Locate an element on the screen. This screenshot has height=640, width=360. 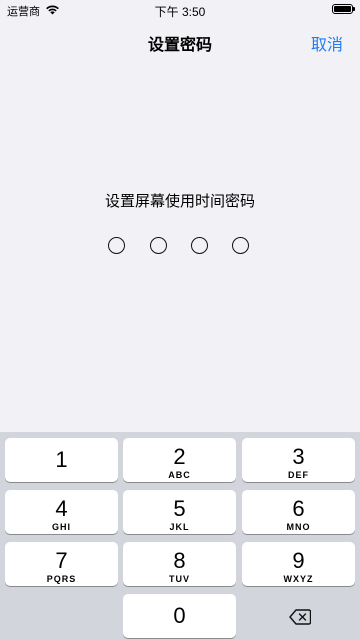
status-bar: 运营商 下午 3:50 is located at coordinates (180, 10).